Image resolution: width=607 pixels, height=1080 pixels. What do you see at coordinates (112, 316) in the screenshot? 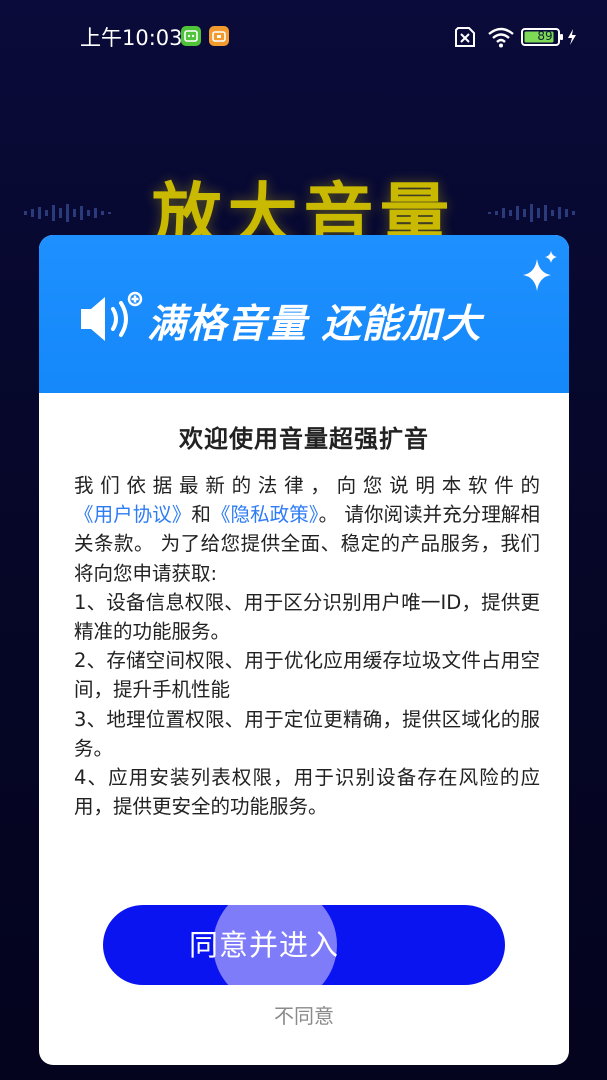
I see `speaker-plus-icon` at bounding box center [112, 316].